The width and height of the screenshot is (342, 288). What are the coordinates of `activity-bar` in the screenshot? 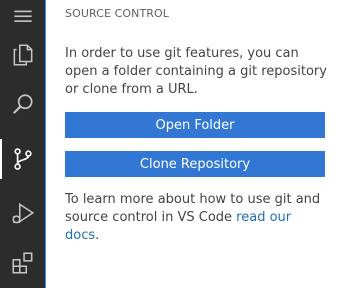 It's located at (22, 144).